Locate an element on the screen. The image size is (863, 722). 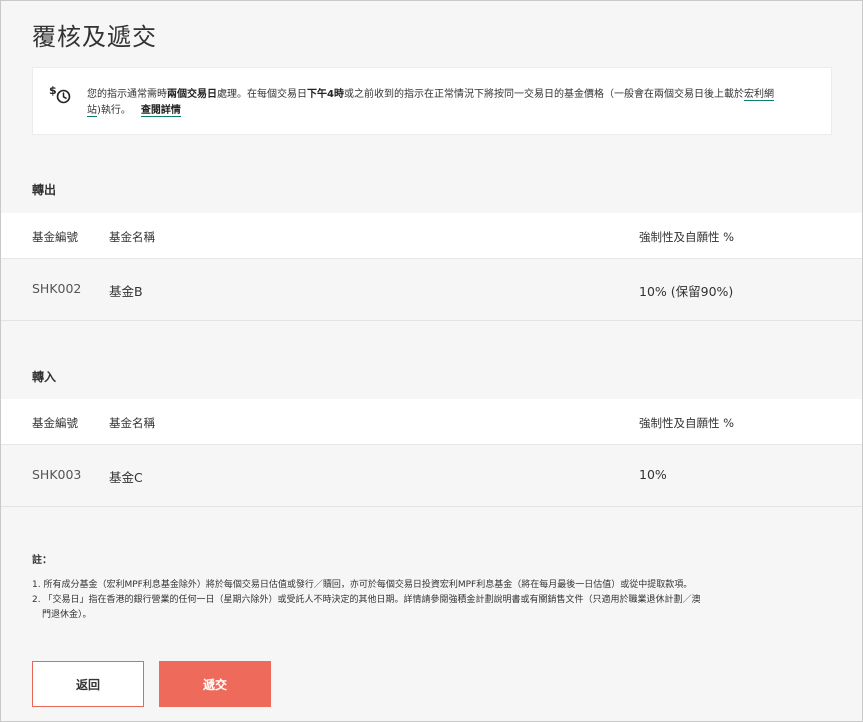
back-button: 返回 is located at coordinates (88, 684).